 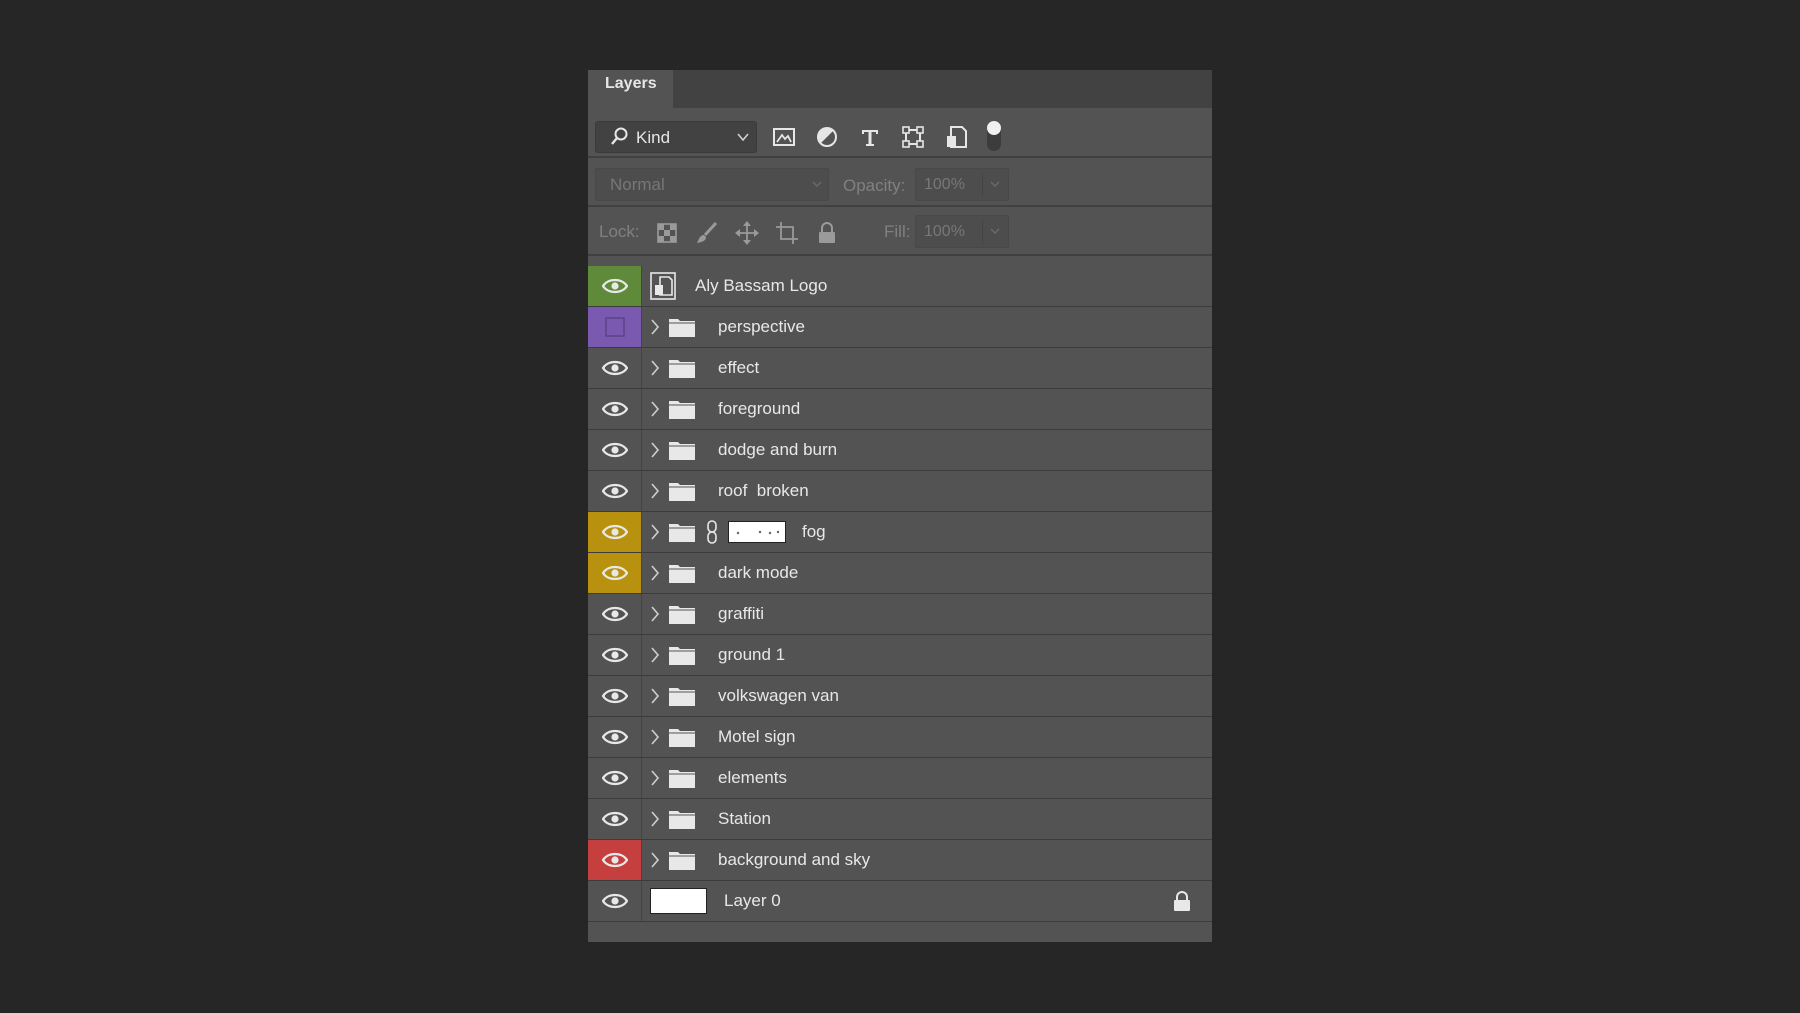 I want to click on lock-transparent-pixels-icon, so click(x=667, y=233).